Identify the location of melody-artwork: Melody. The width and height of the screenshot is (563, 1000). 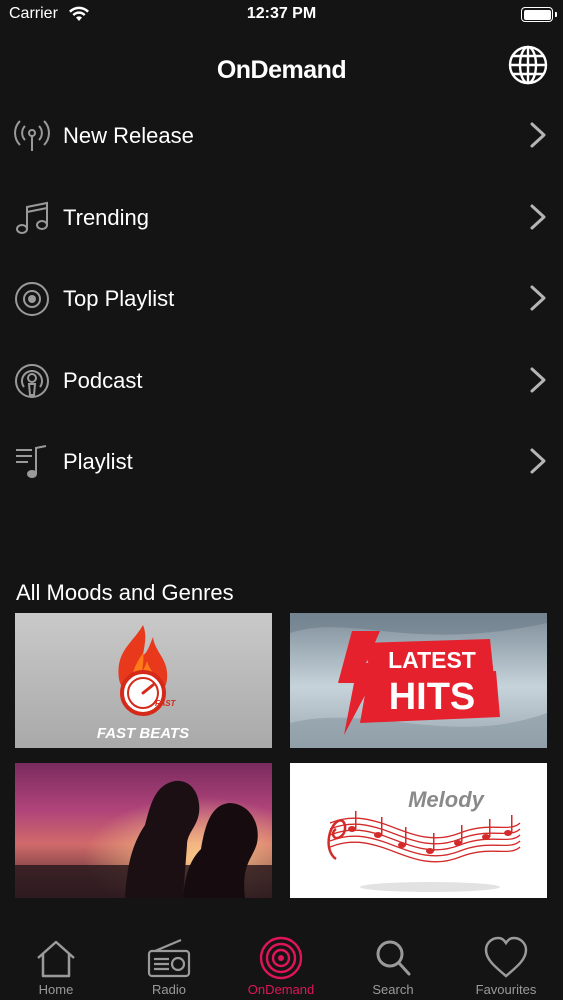
(424, 839).